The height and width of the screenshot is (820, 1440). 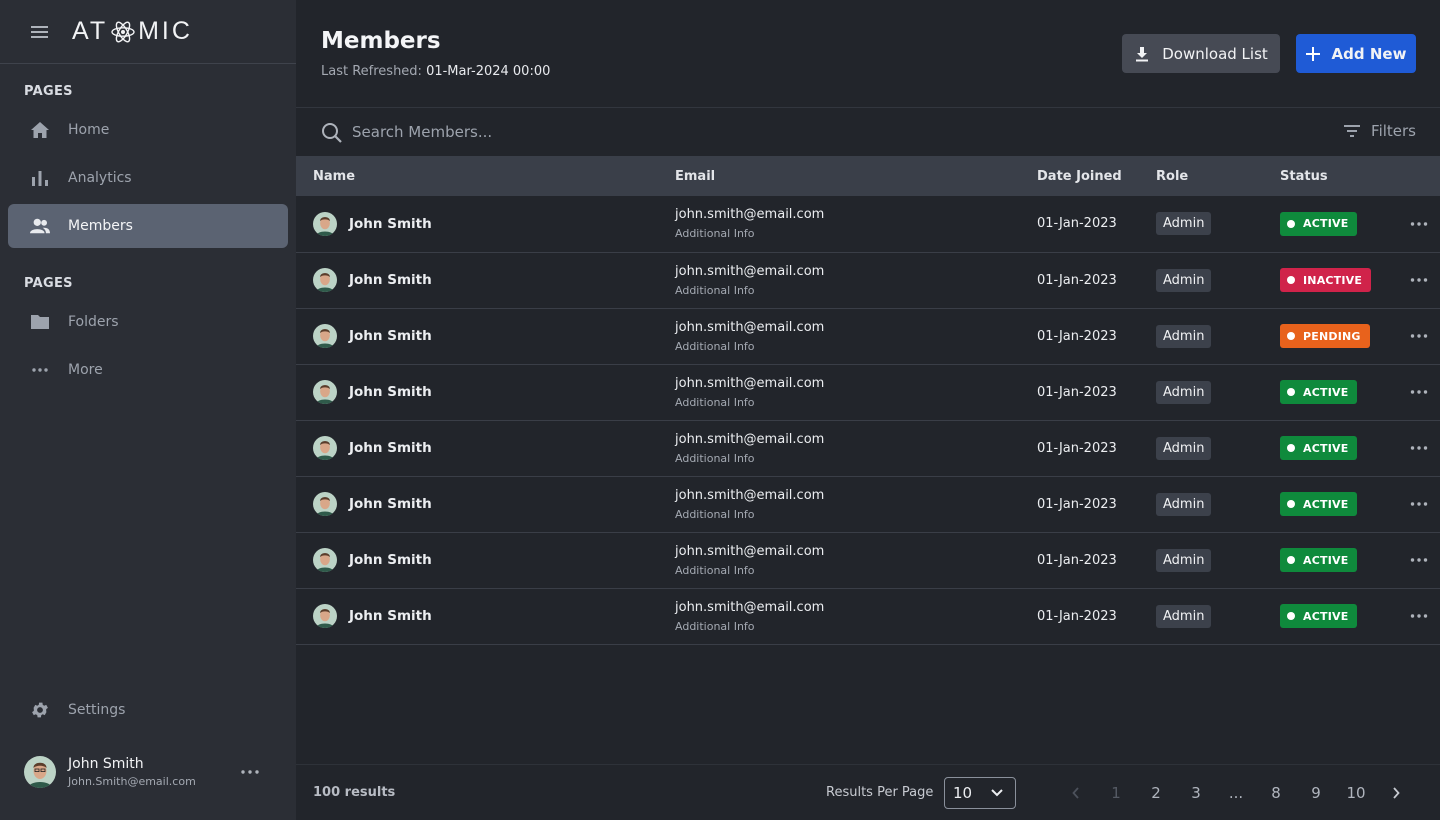 I want to click on status-label: INACTIVE, so click(x=1333, y=280).